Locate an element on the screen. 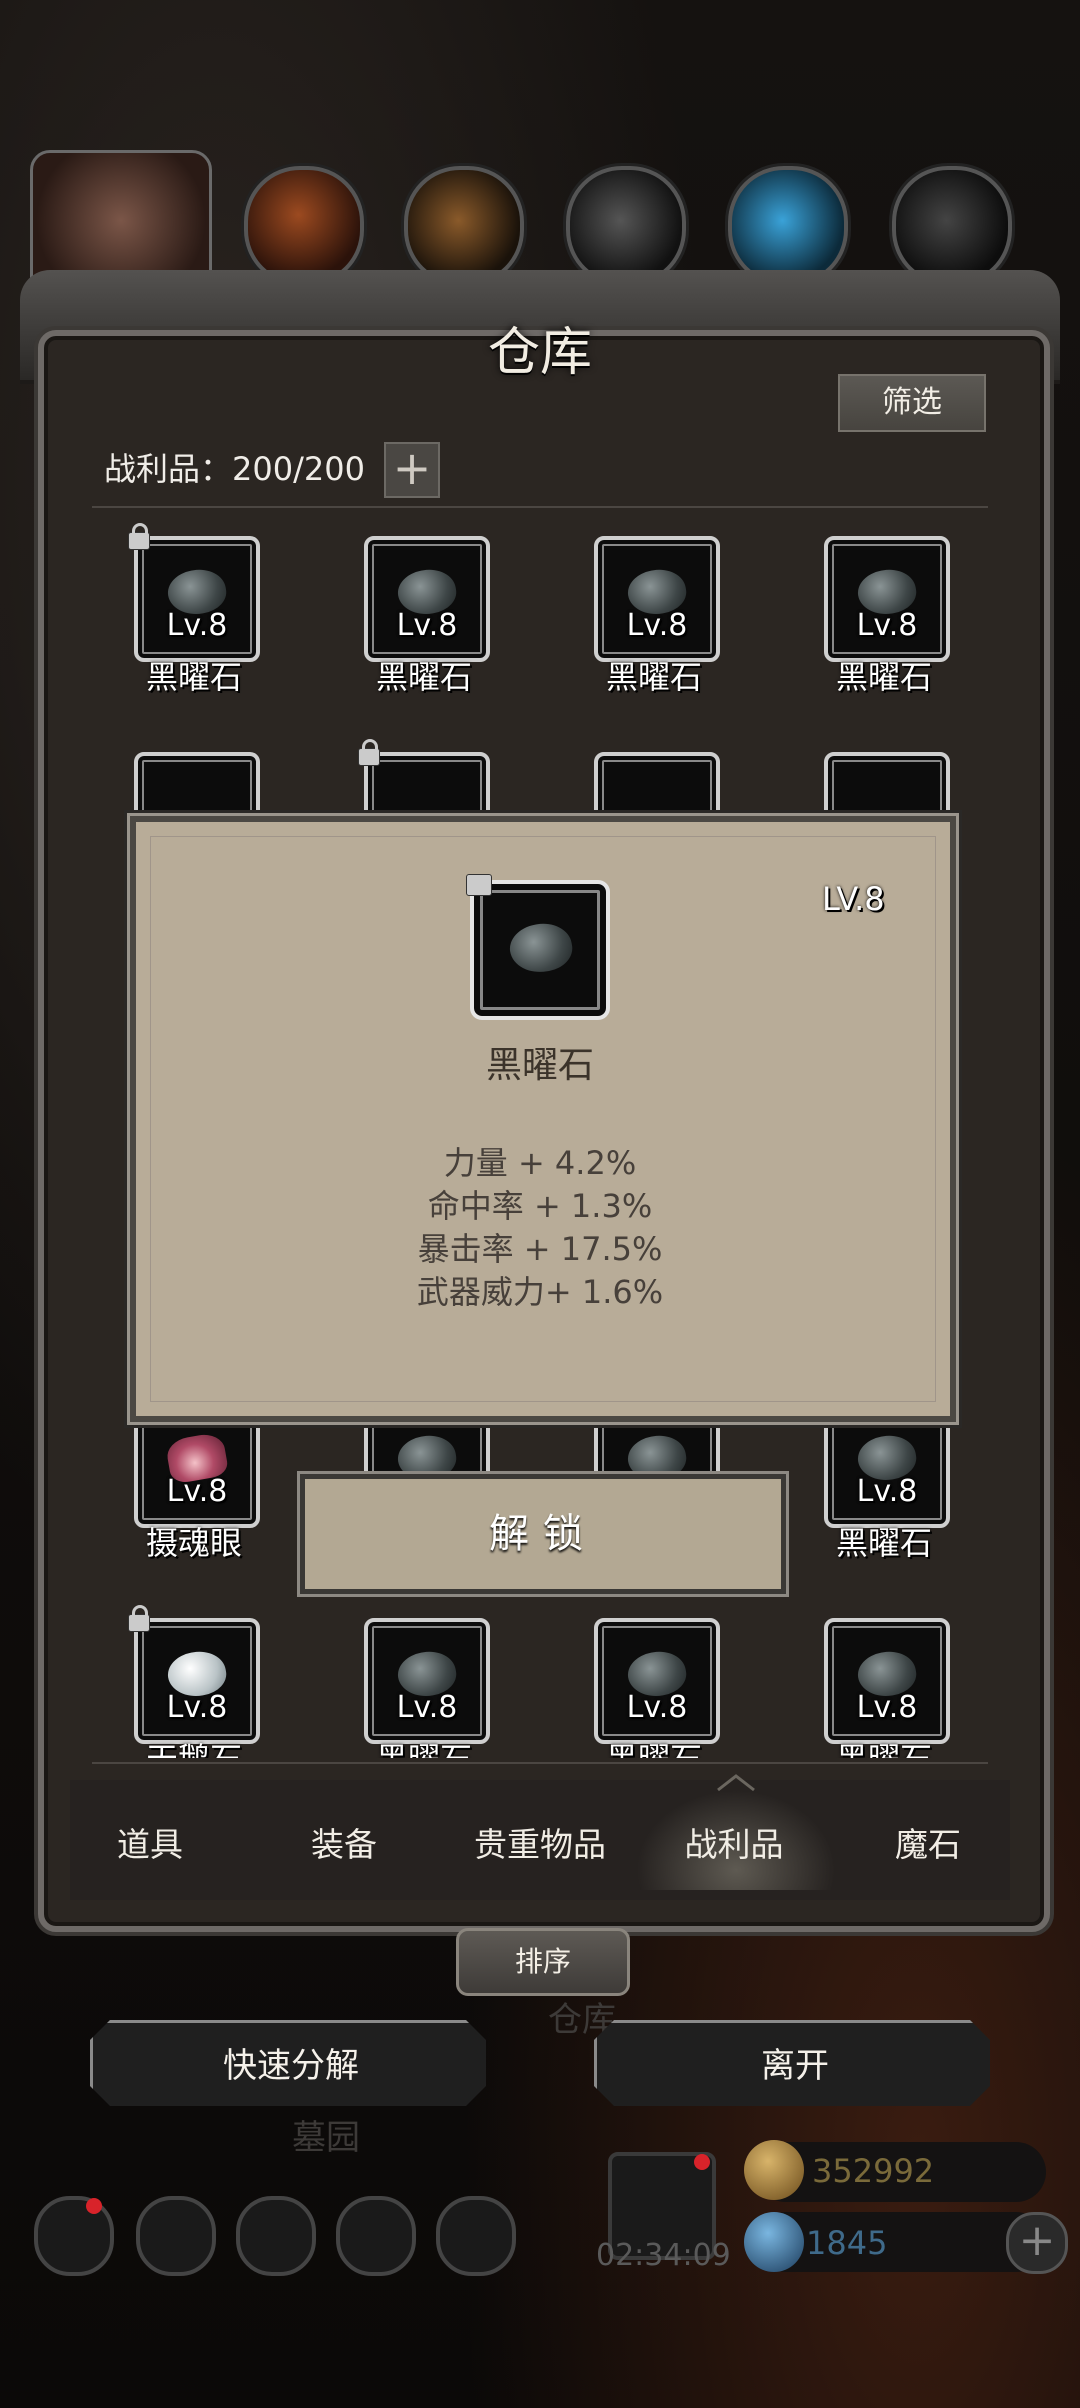  leave-button: 离开 is located at coordinates (792, 2063).